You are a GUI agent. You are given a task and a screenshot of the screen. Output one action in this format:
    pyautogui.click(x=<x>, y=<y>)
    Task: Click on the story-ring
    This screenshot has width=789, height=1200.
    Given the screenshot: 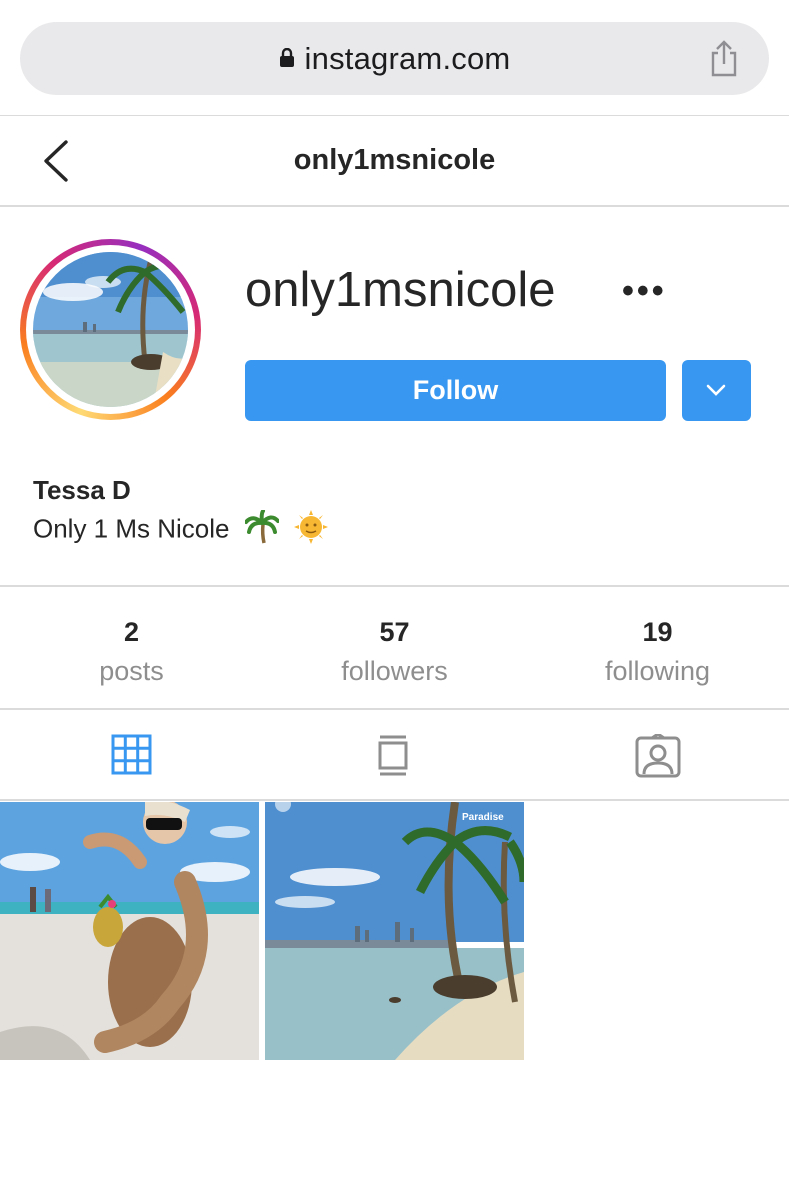 What is the action you would take?
    pyautogui.click(x=110, y=329)
    